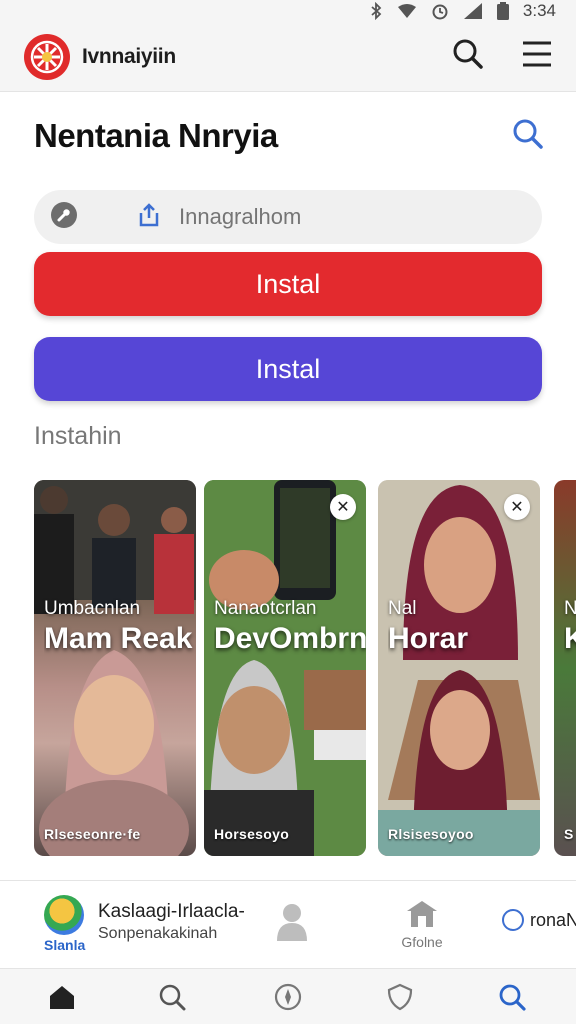 The height and width of the screenshot is (1024, 576). I want to click on card-title: Nanaotcrlan, so click(265, 608).